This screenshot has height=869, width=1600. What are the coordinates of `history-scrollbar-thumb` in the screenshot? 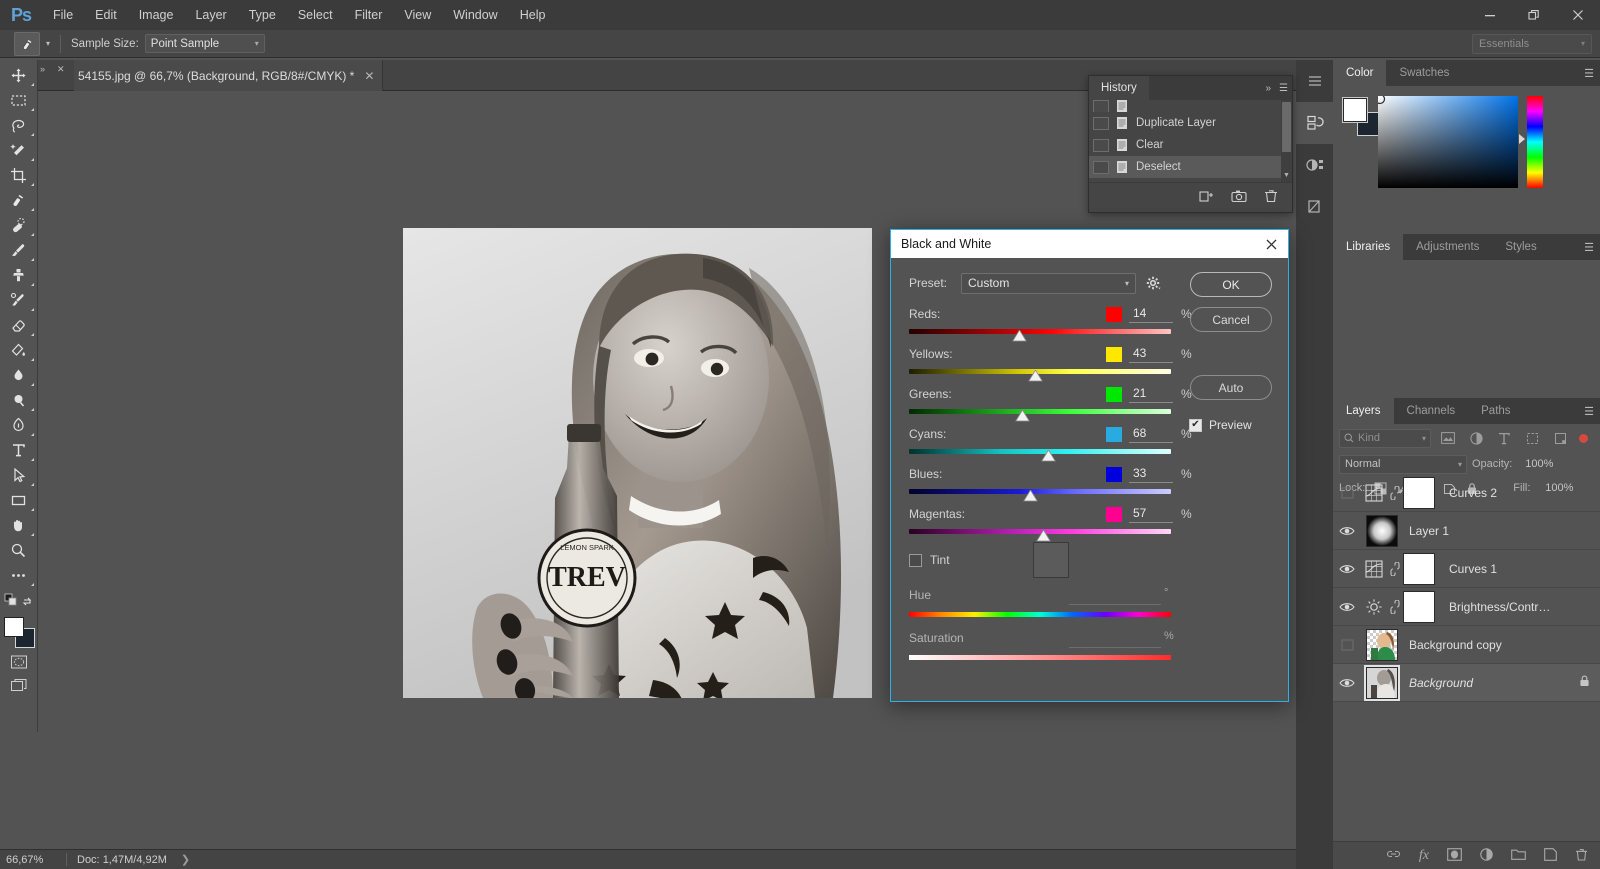 It's located at (1286, 127).